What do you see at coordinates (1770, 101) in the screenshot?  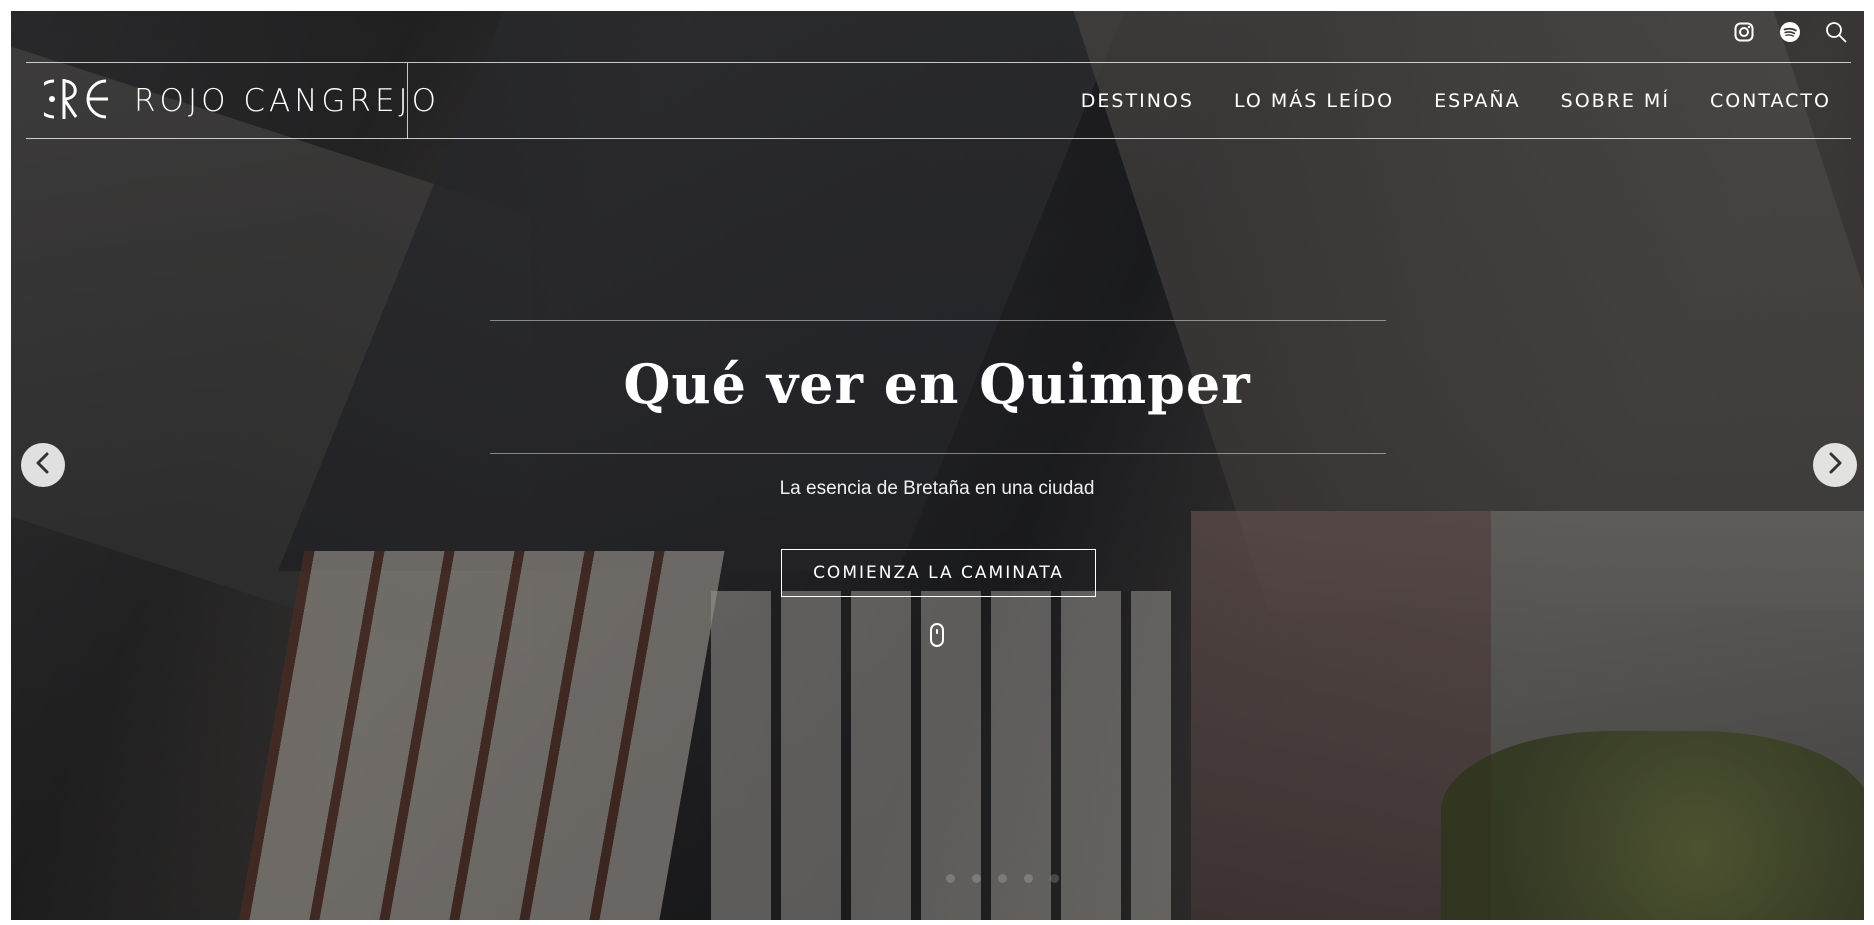 I see `nav-item-contacto: CONTACTO` at bounding box center [1770, 101].